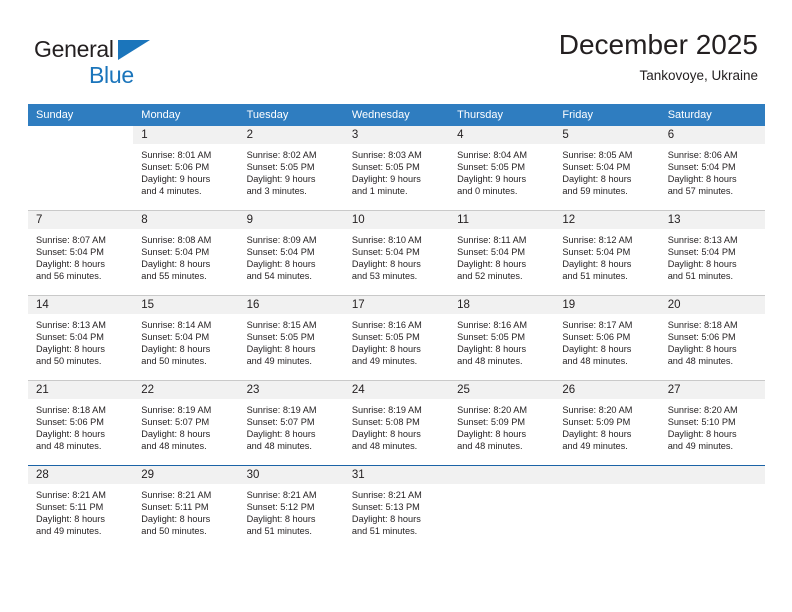  What do you see at coordinates (129, 65) in the screenshot?
I see `general-blue-logo: General Blue` at bounding box center [129, 65].